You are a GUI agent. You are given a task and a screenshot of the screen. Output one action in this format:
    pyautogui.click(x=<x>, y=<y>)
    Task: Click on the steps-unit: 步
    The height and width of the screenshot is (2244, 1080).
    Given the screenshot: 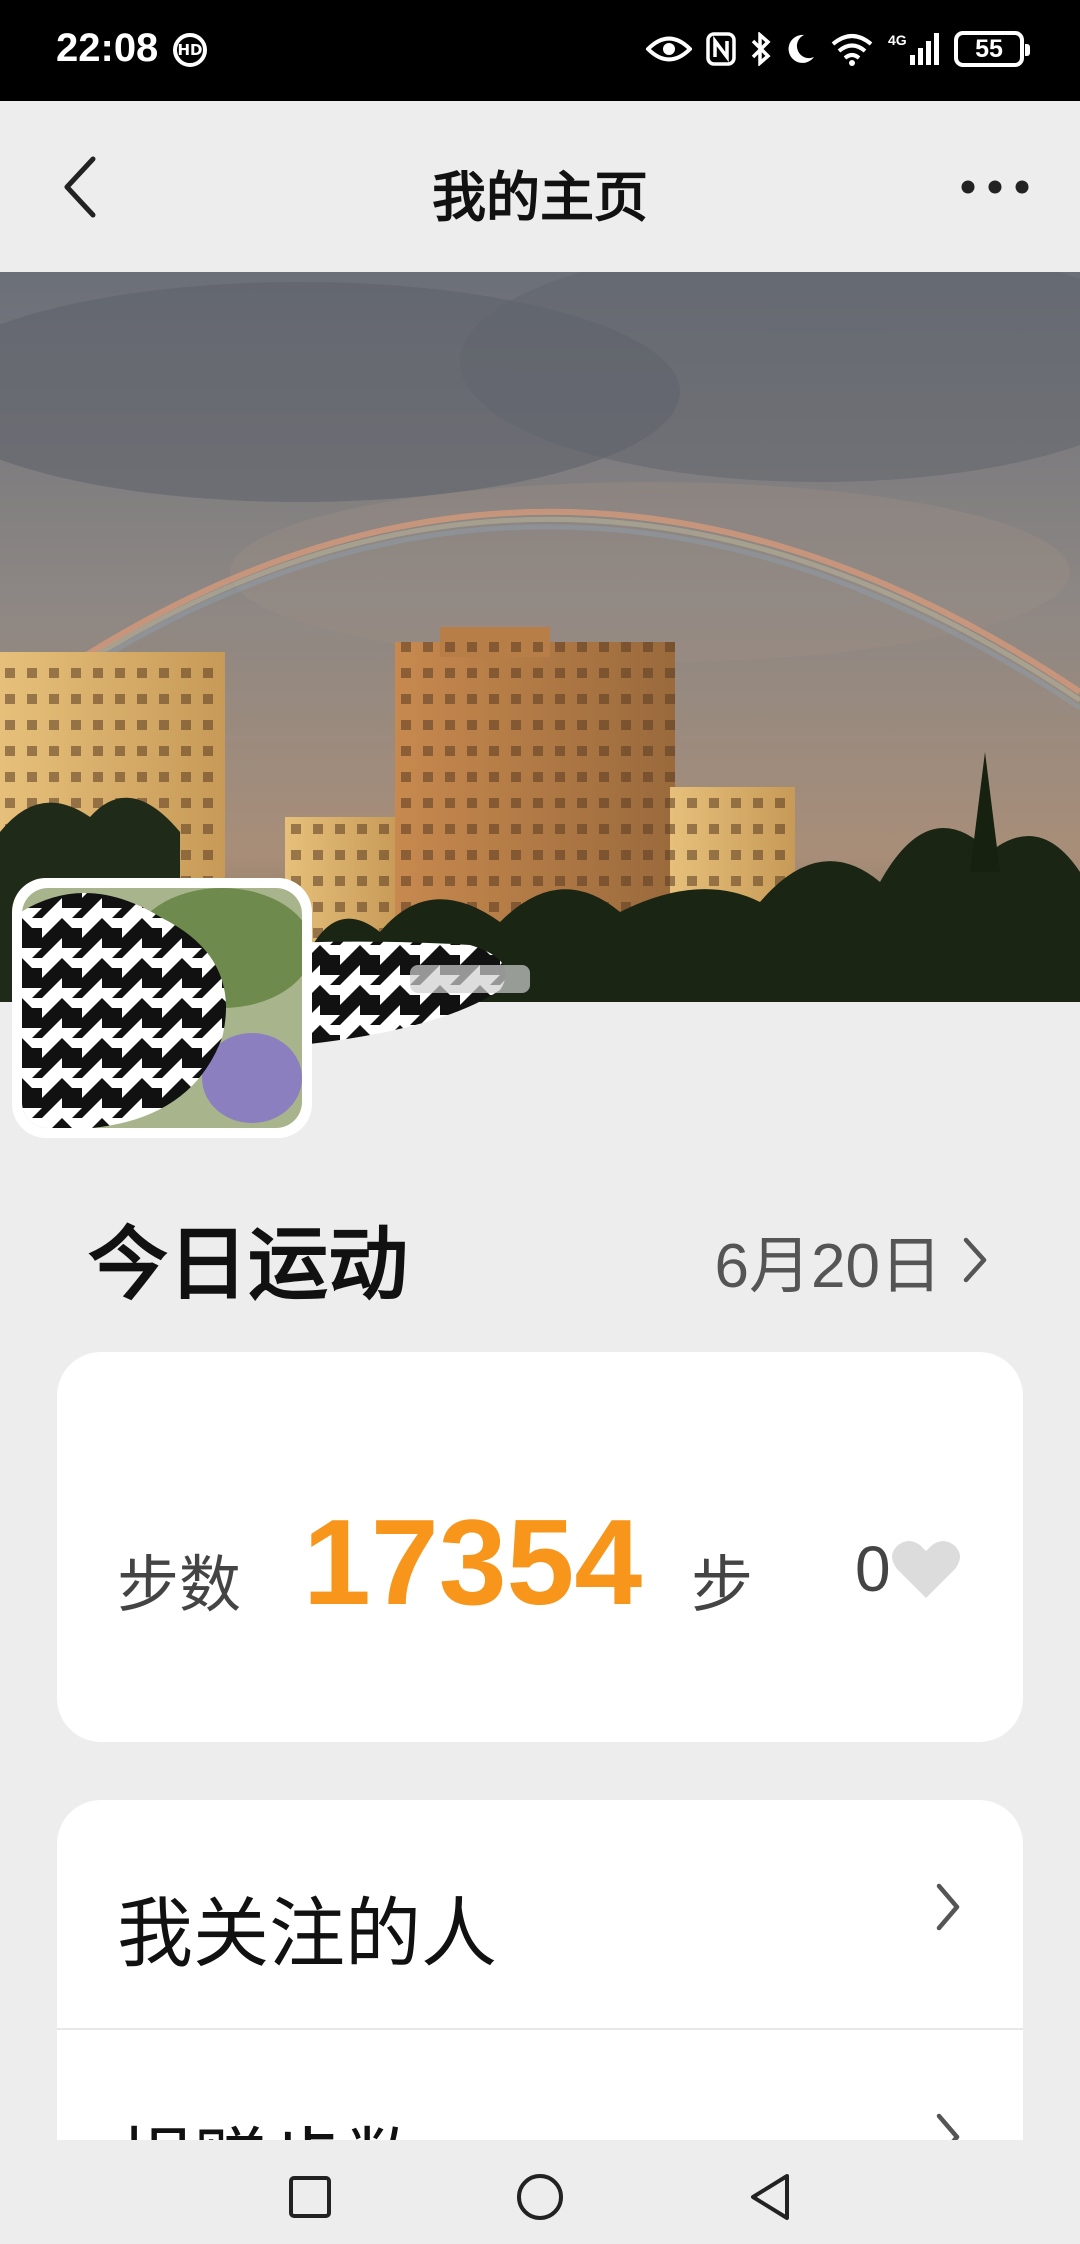 What is the action you would take?
    pyautogui.click(x=722, y=1584)
    